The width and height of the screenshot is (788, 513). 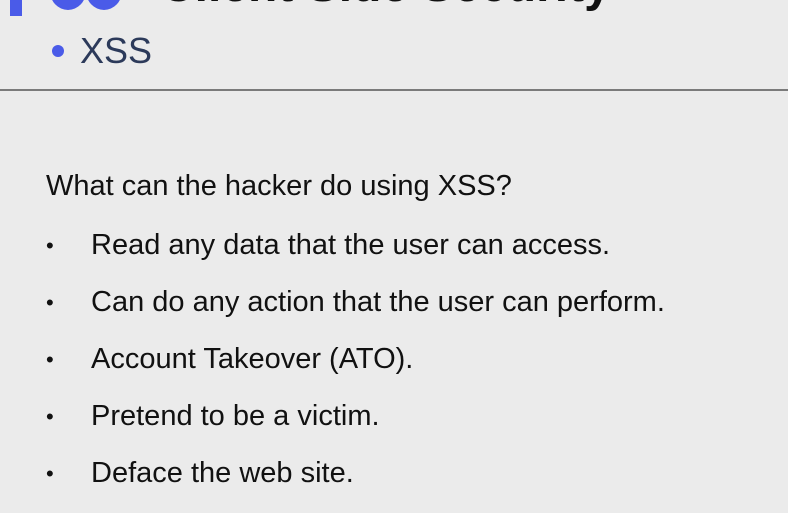 I want to click on list-item: • Deface the web site., so click(x=355, y=473).